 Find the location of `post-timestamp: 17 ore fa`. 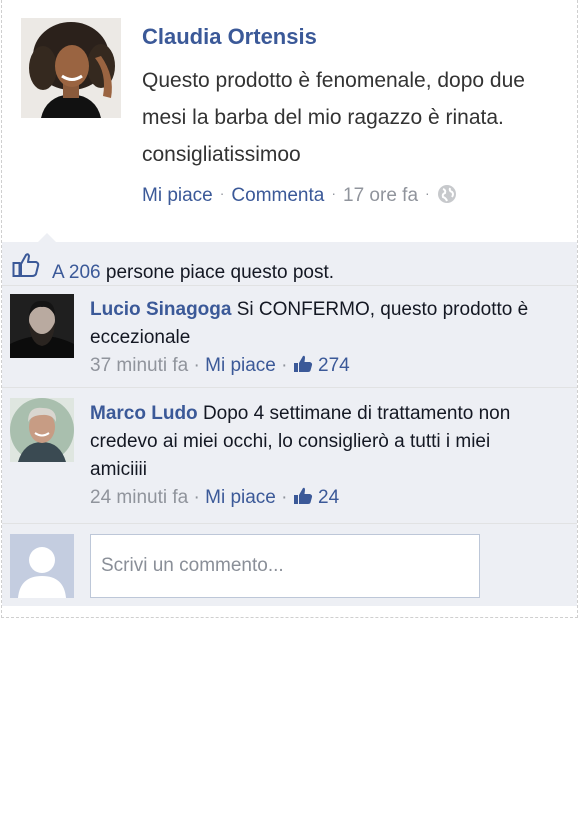

post-timestamp: 17 ore fa is located at coordinates (380, 195).